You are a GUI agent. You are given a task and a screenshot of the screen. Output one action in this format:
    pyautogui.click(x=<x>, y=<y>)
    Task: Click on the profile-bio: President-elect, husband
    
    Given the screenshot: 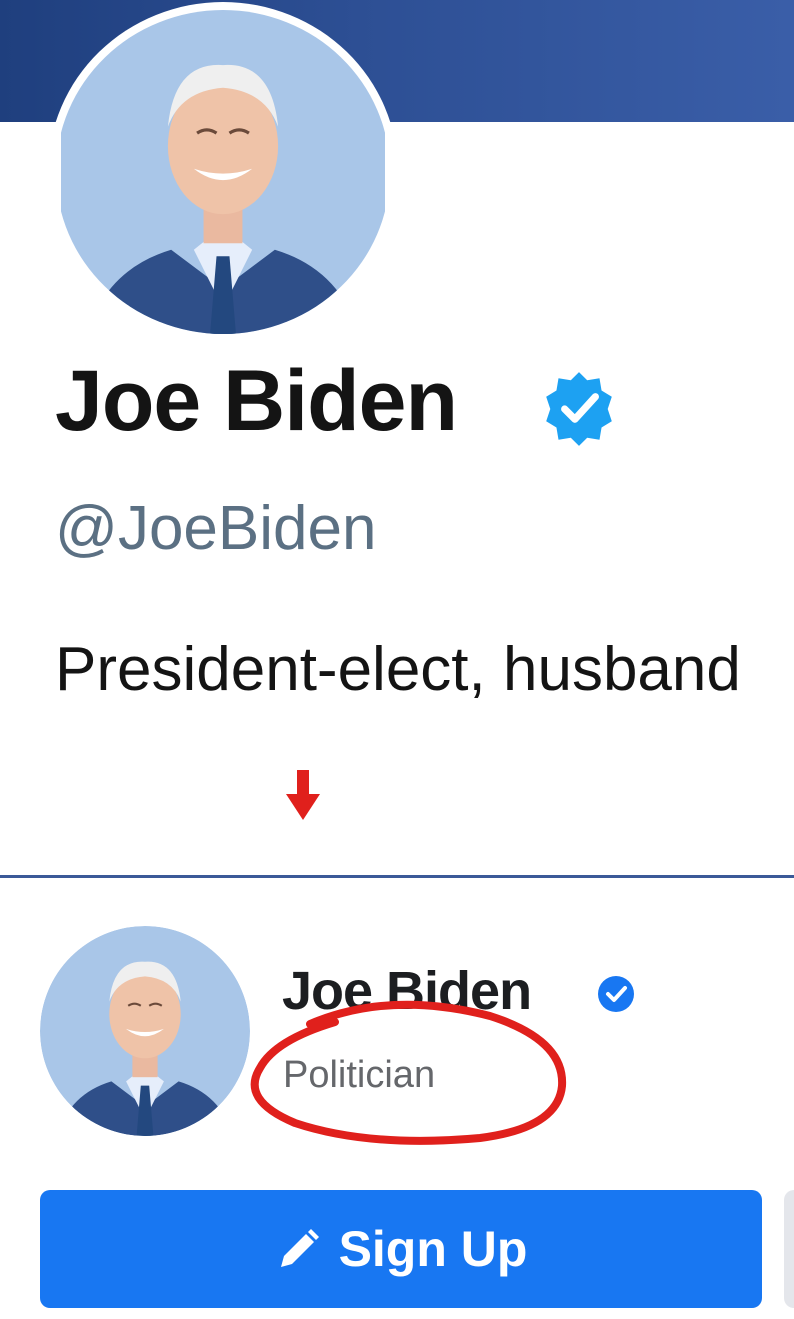 What is the action you would take?
    pyautogui.click(x=398, y=670)
    